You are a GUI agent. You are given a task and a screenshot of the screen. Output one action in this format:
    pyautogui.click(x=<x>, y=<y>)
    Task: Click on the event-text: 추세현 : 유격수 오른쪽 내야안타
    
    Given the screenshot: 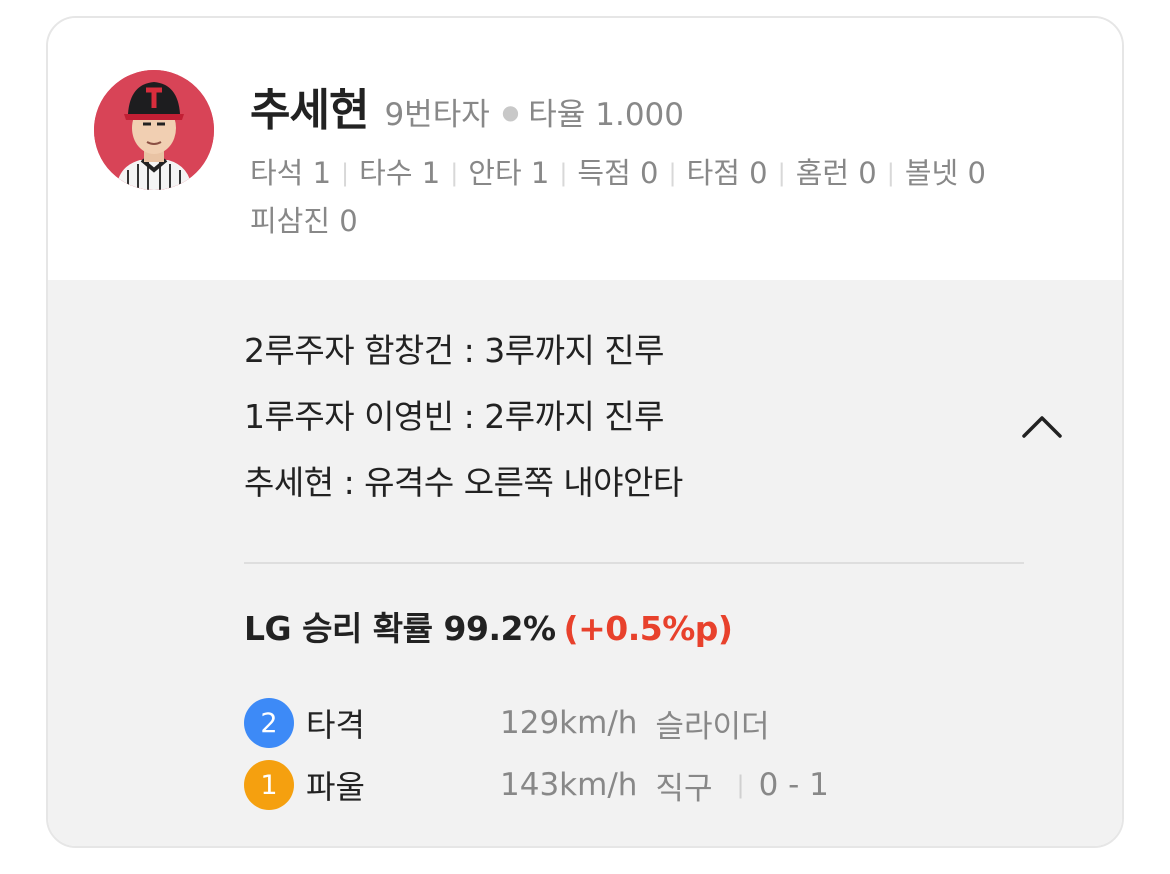 What is the action you would take?
    pyautogui.click(x=463, y=482)
    